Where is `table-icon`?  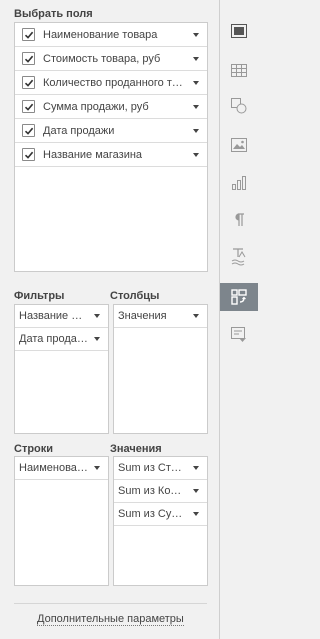 table-icon is located at coordinates (239, 70).